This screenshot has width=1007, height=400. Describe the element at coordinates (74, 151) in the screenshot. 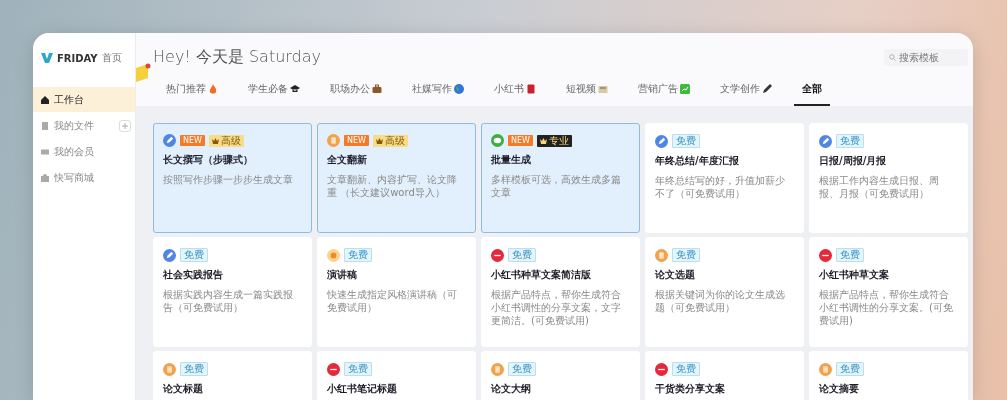

I see `sidebar-item-label: 我的会员` at that location.